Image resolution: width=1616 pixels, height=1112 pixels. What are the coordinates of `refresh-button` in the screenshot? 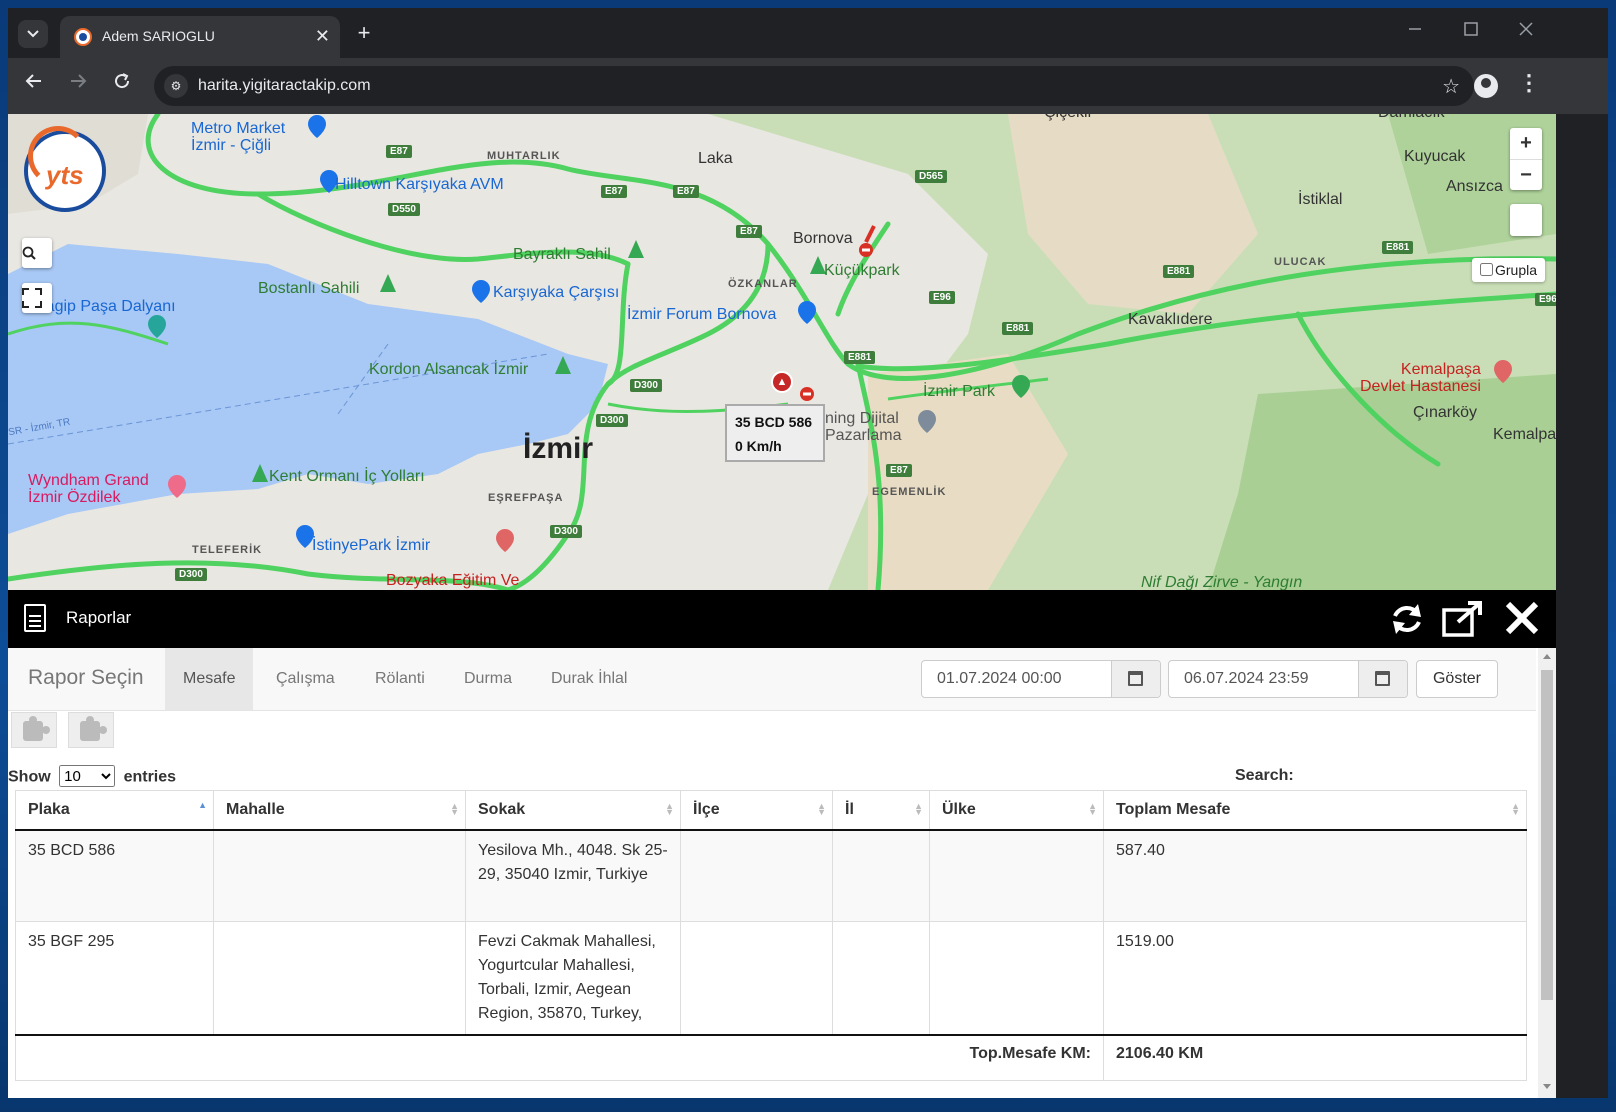 It's located at (1407, 622).